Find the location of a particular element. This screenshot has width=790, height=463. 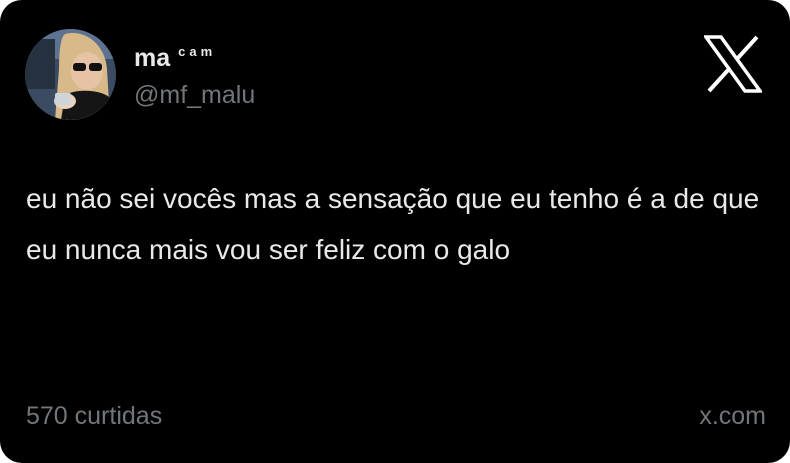

avatar is located at coordinates (70, 74).